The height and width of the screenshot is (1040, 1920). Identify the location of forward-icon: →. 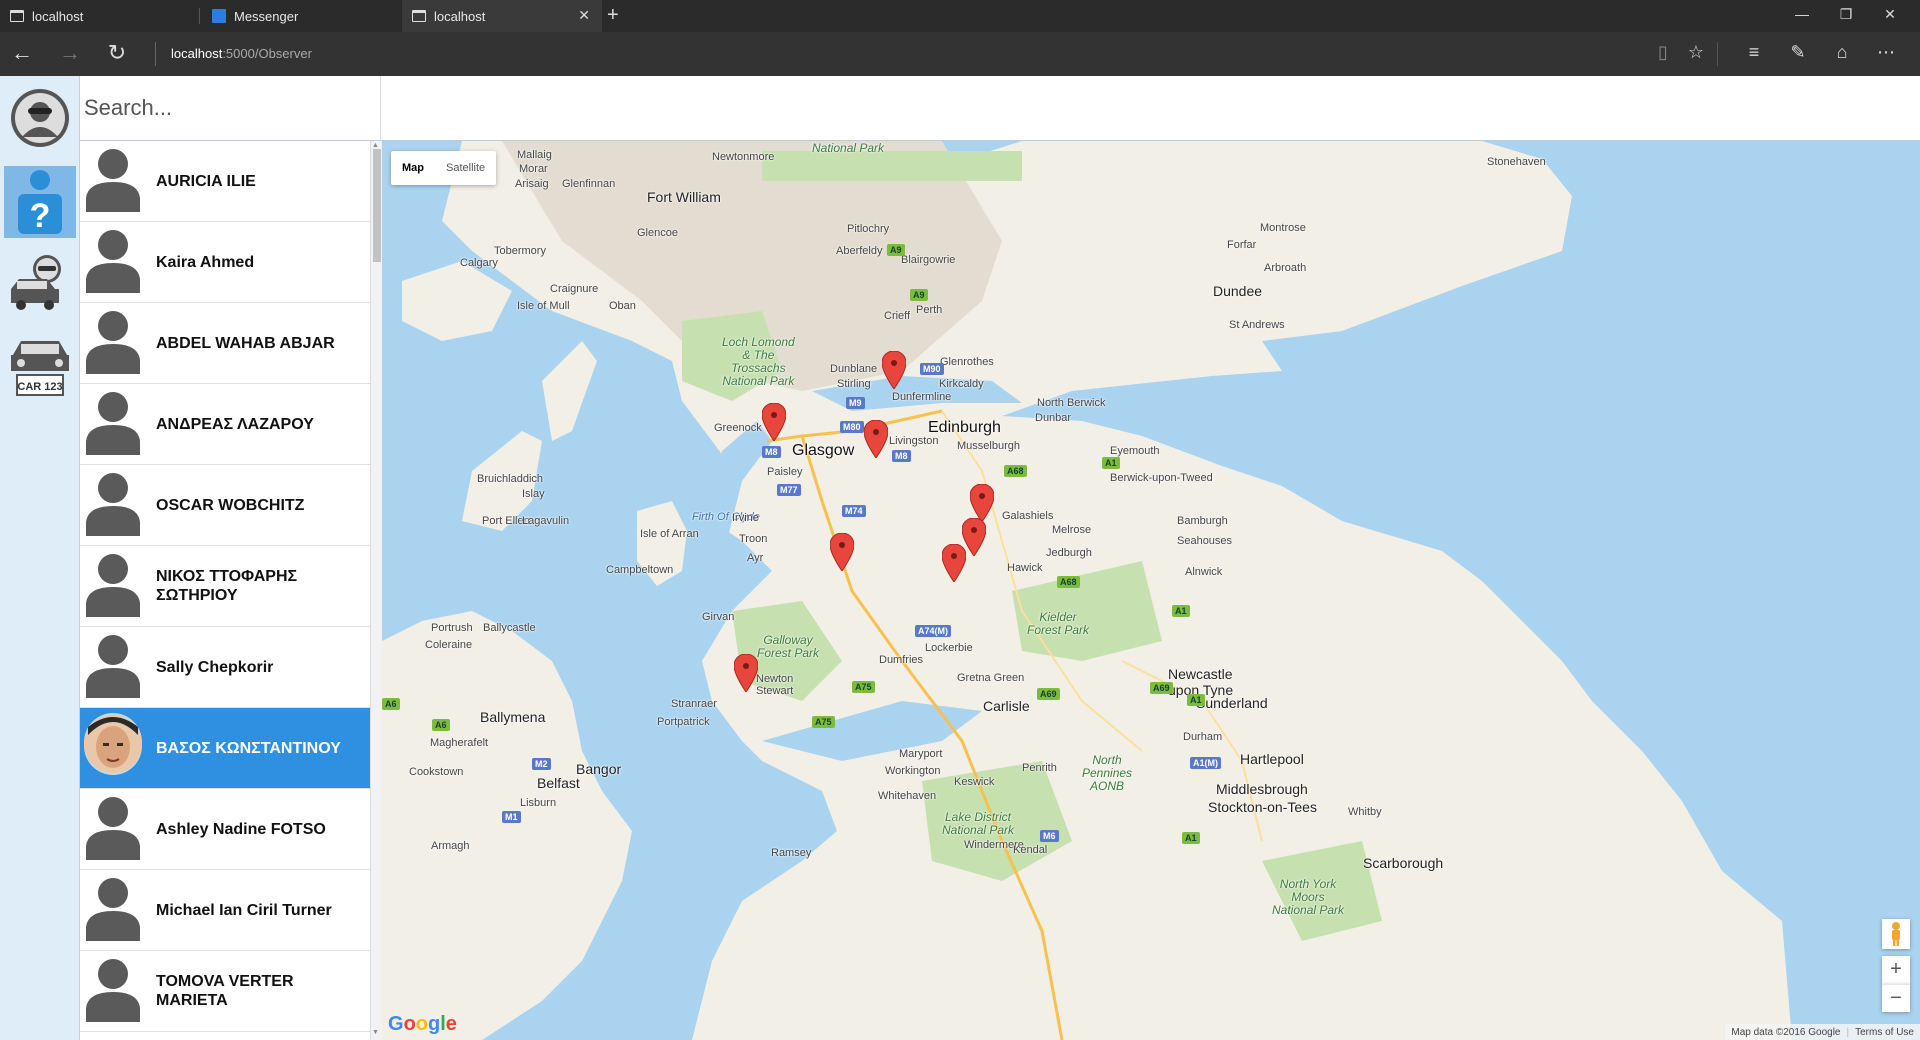
(70, 53).